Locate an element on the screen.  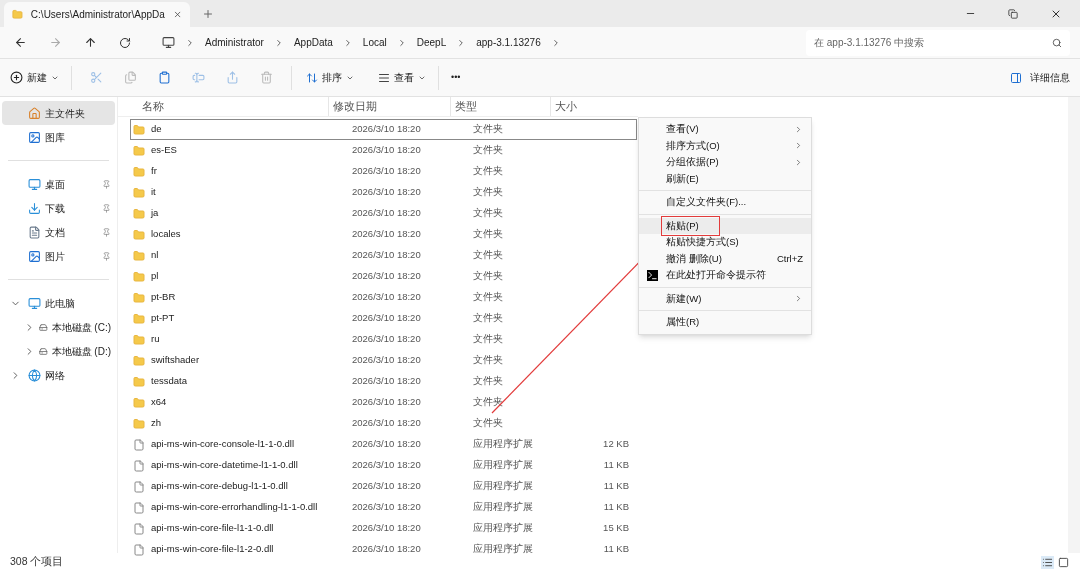
sidebar-item: 下载 is located at coordinates (58, 208).